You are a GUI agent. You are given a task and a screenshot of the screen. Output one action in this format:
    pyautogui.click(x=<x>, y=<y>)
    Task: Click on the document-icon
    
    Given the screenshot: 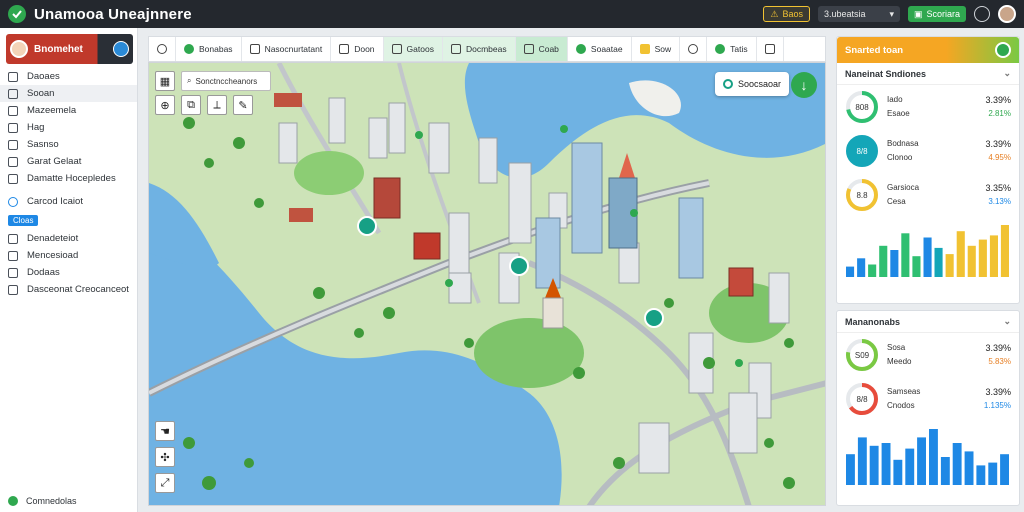 What is the action you would take?
    pyautogui.click(x=13, y=238)
    